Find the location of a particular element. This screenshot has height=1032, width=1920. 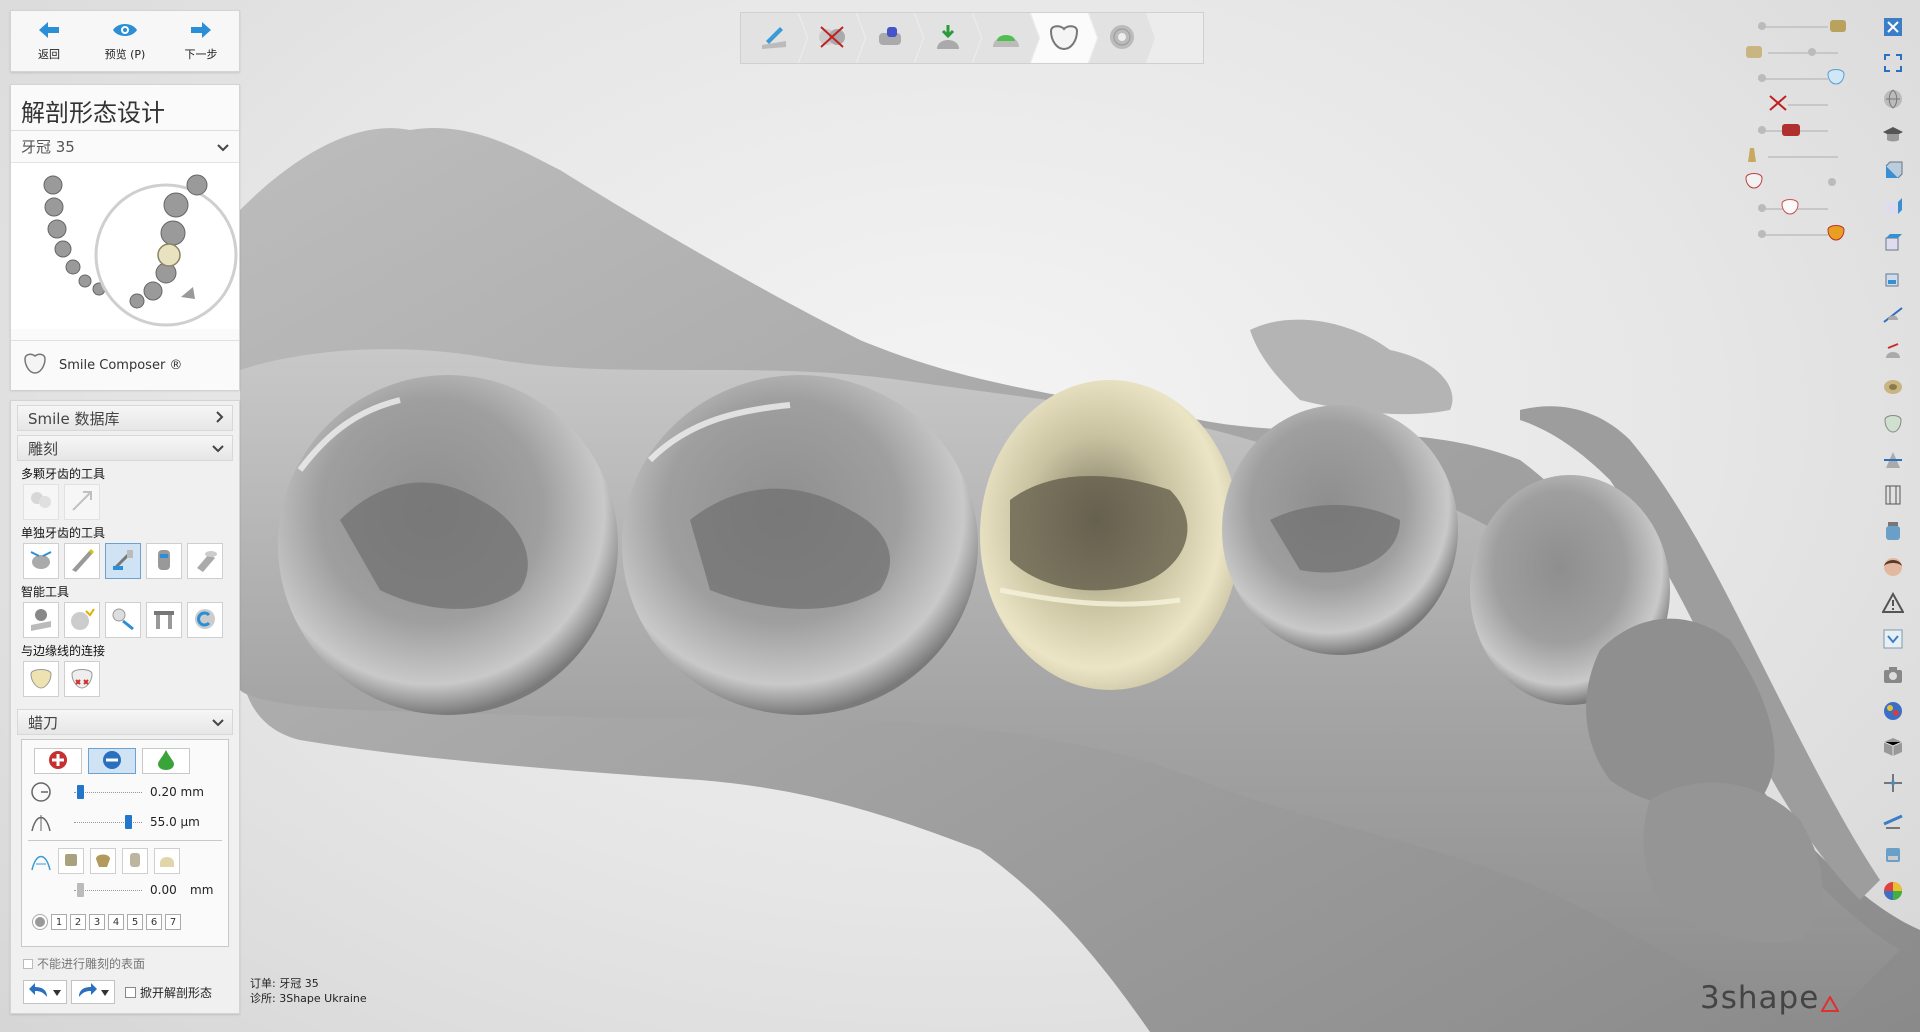

transform-tool is located at coordinates (41, 561).